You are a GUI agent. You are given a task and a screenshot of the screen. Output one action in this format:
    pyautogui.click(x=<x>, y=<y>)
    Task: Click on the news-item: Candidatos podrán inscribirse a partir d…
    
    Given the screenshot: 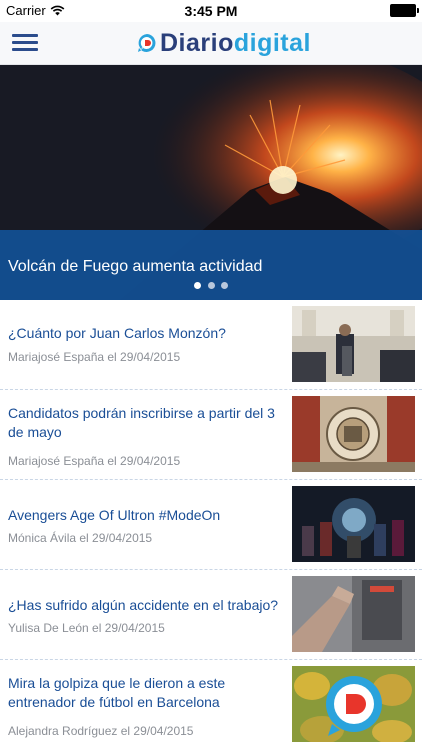 What is the action you would take?
    pyautogui.click(x=211, y=435)
    